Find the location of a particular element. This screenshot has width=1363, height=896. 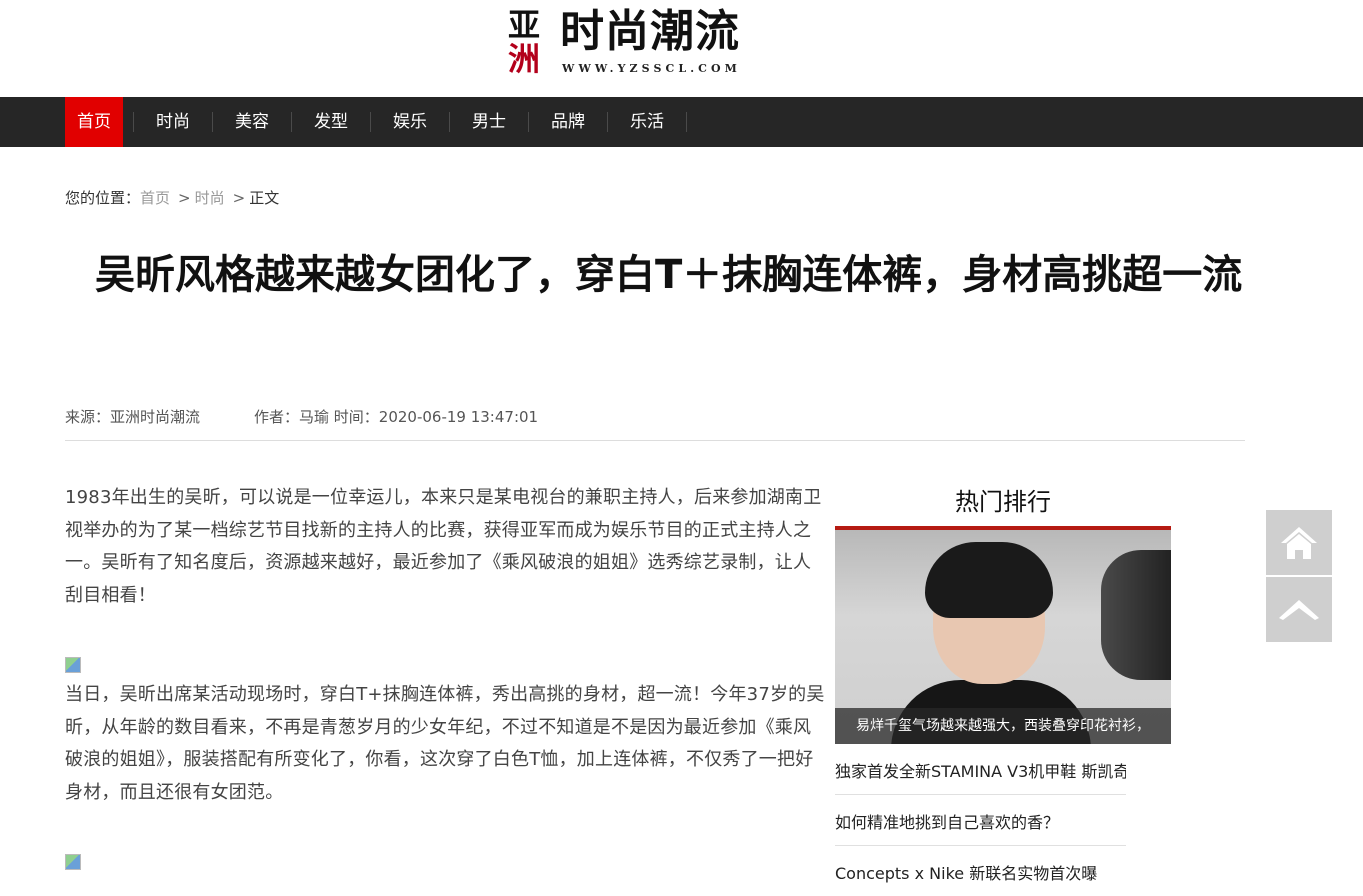

back-to-top-button is located at coordinates (1299, 609).